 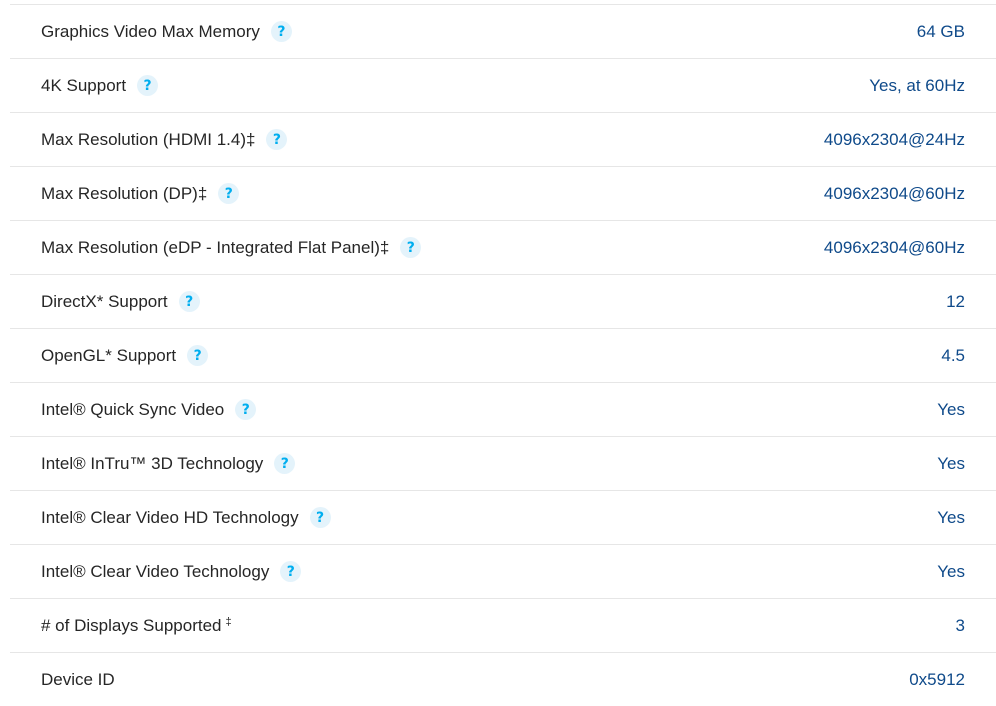 I want to click on spec-label: 4K Support ?, so click(x=100, y=85).